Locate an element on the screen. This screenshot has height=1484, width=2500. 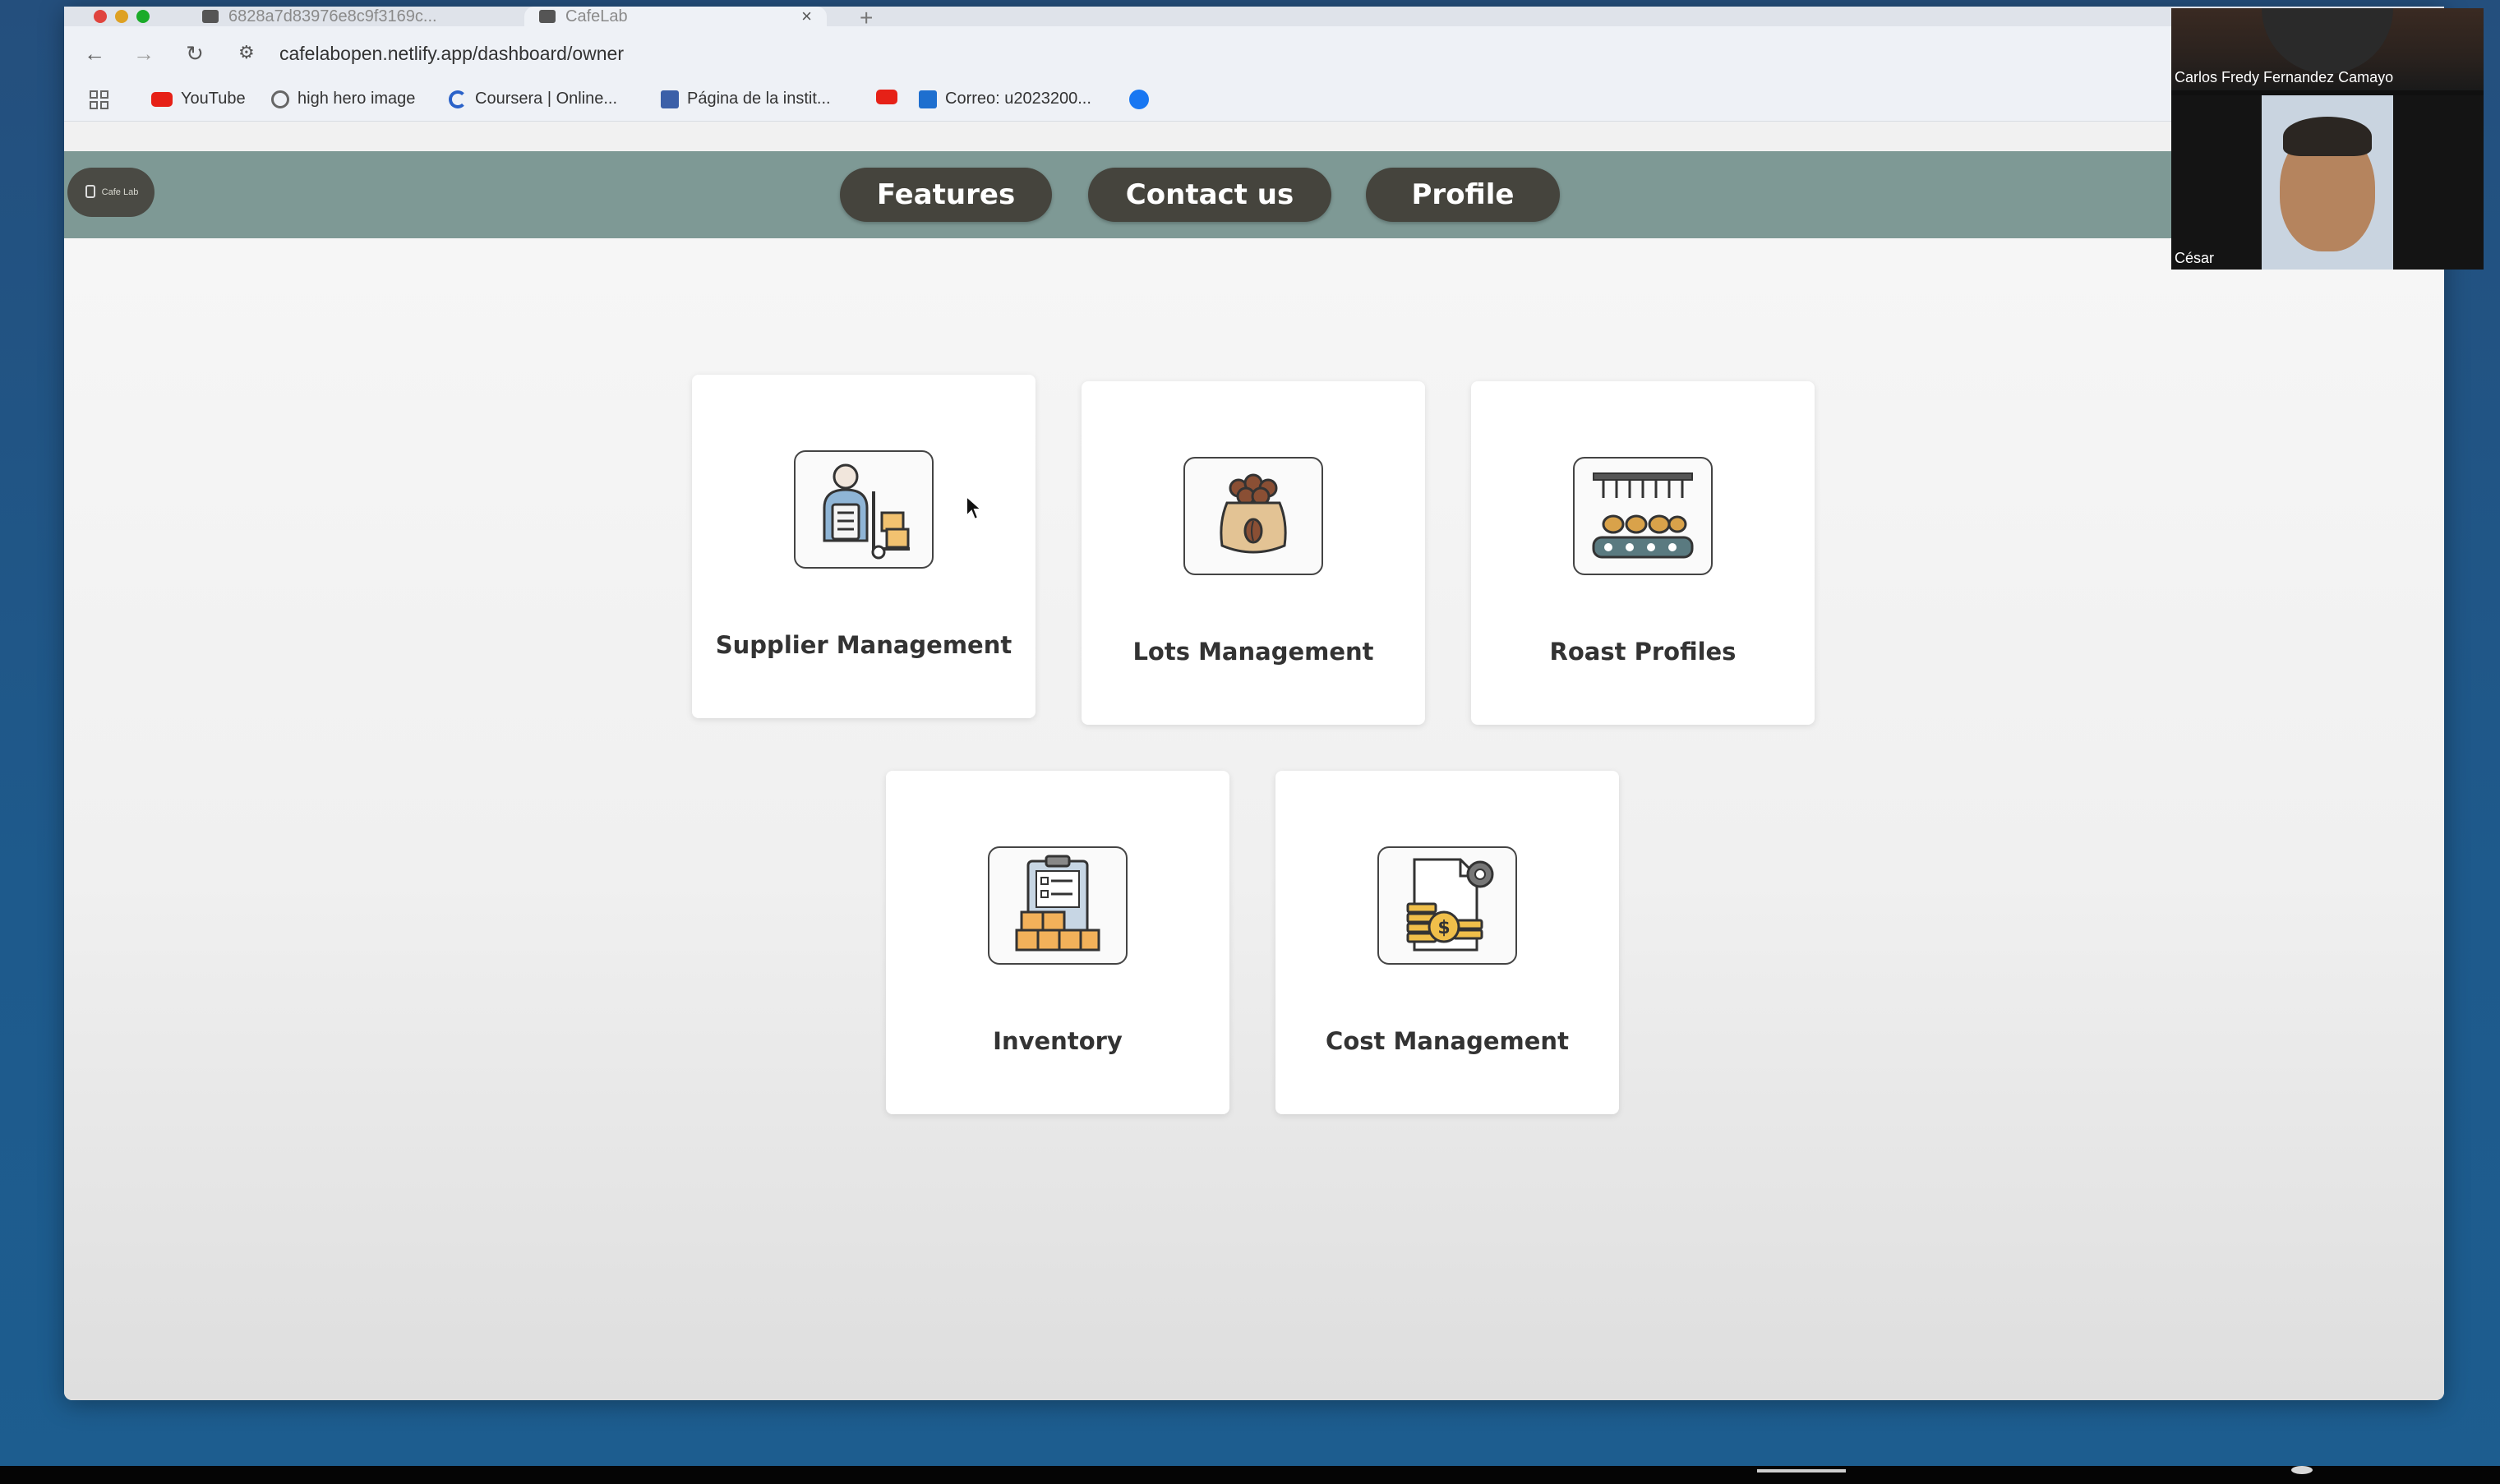
coffee-sack-icon is located at coordinates (1253, 516).